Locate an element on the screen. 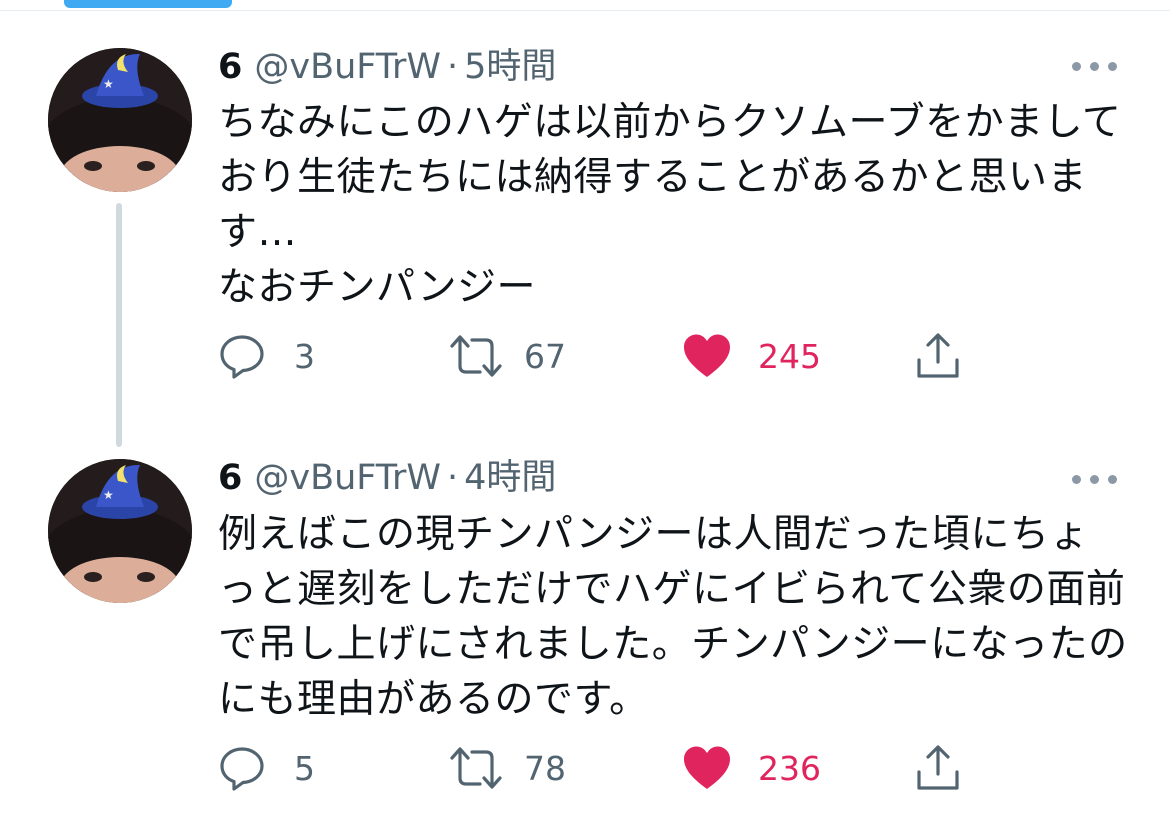  retweet-button: 78 is located at coordinates (507, 768).